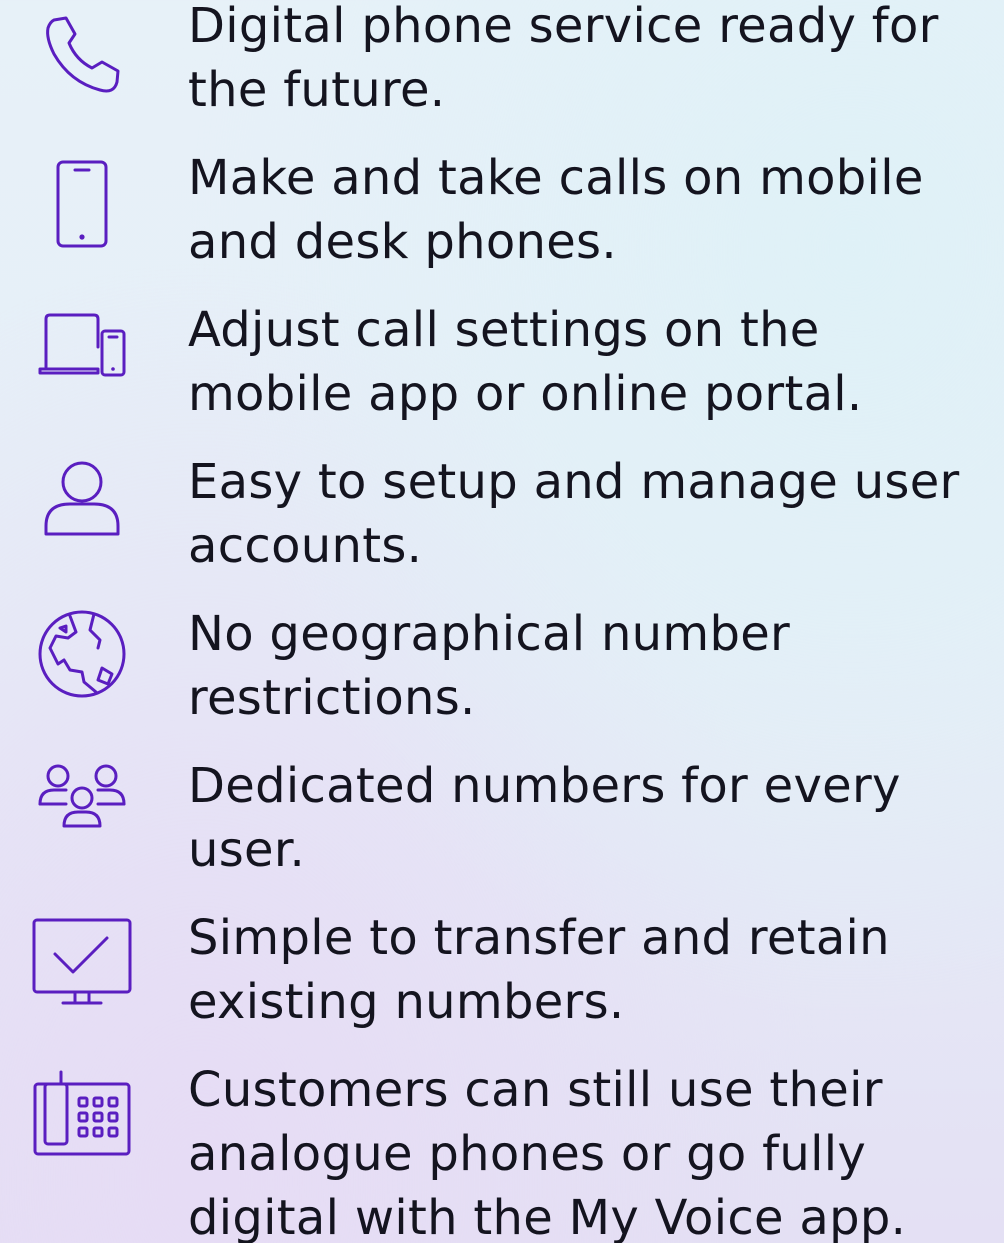 The width and height of the screenshot is (1004, 1243). What do you see at coordinates (82, 52) in the screenshot?
I see `phone-handset-icon` at bounding box center [82, 52].